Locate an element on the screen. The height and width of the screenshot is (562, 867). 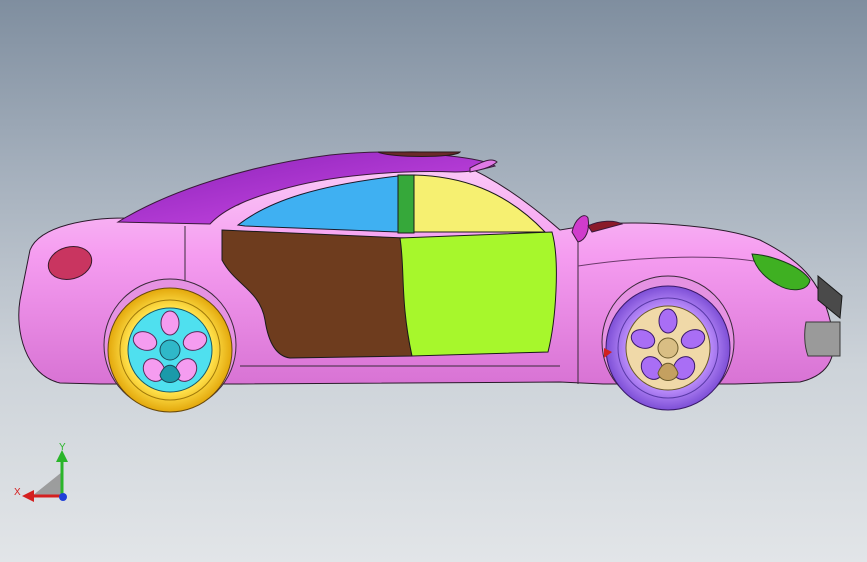
x-axis-label: X is located at coordinates (17, 492).